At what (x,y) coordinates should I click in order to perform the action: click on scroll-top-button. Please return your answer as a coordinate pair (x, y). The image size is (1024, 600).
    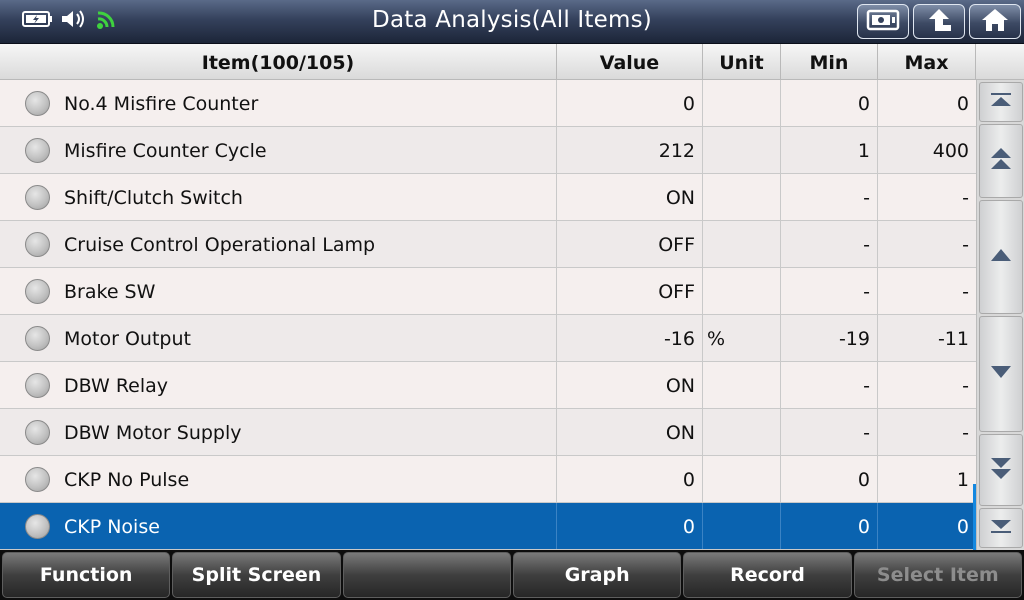
    Looking at the image, I should click on (1001, 102).